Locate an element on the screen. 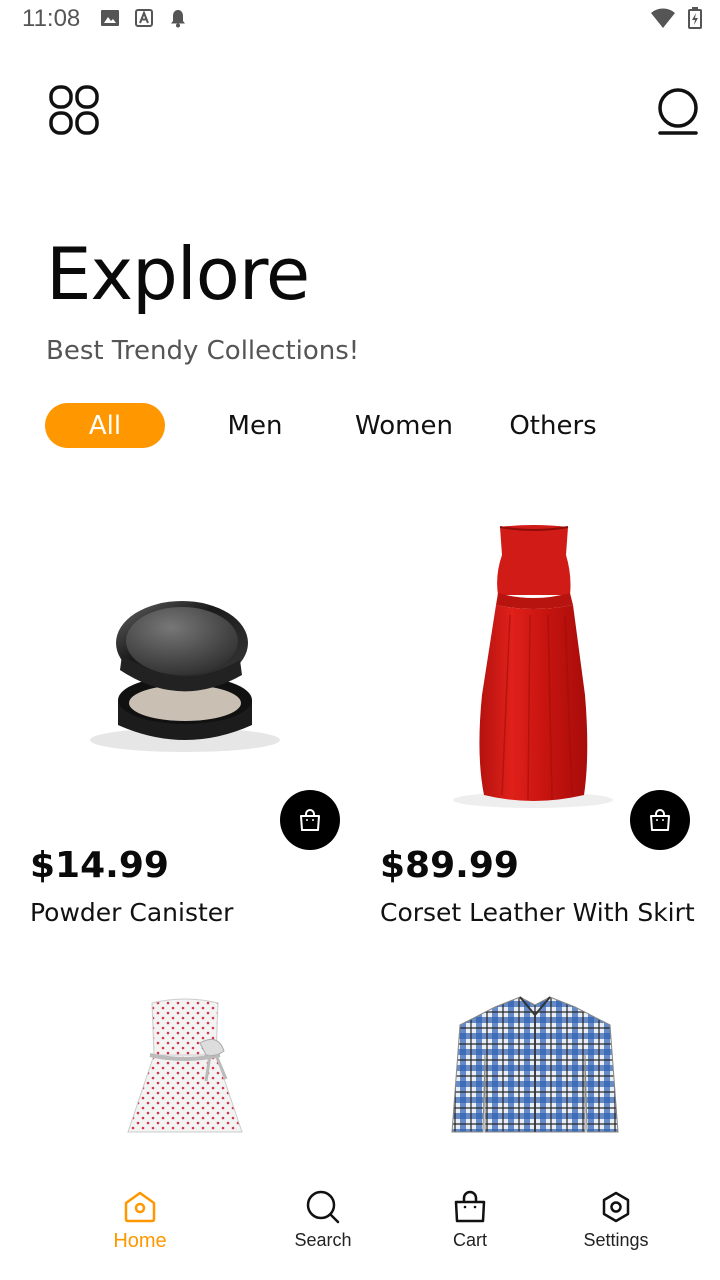 The image size is (720, 1280). nav-settings-label: Settings is located at coordinates (616, 1240).